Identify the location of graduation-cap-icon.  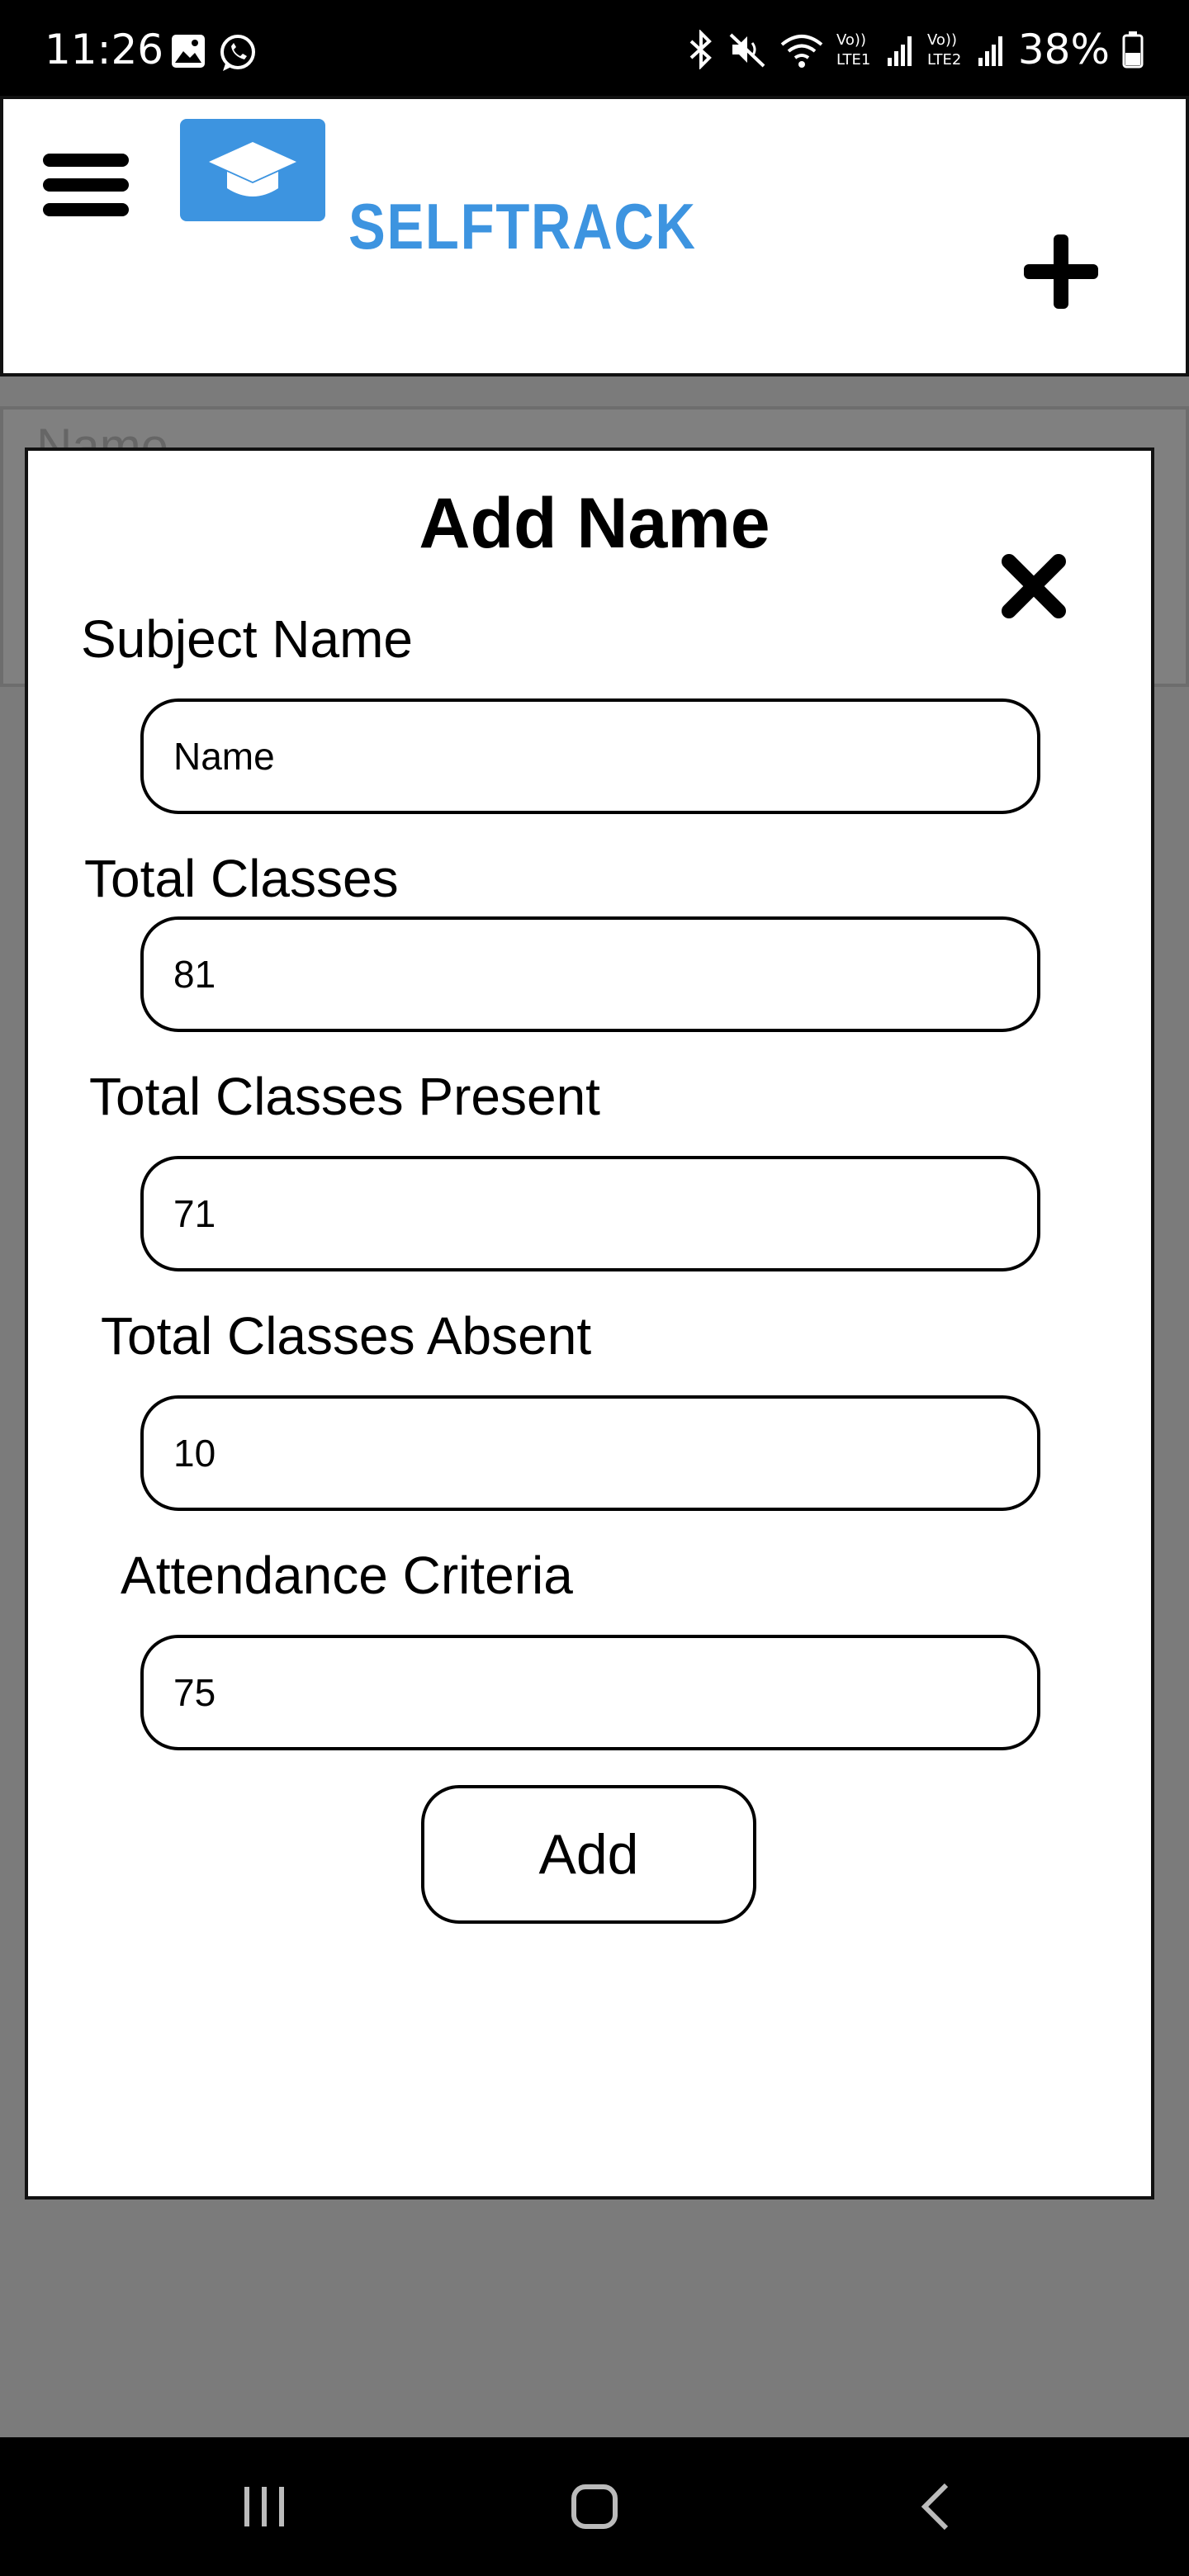
(252, 169).